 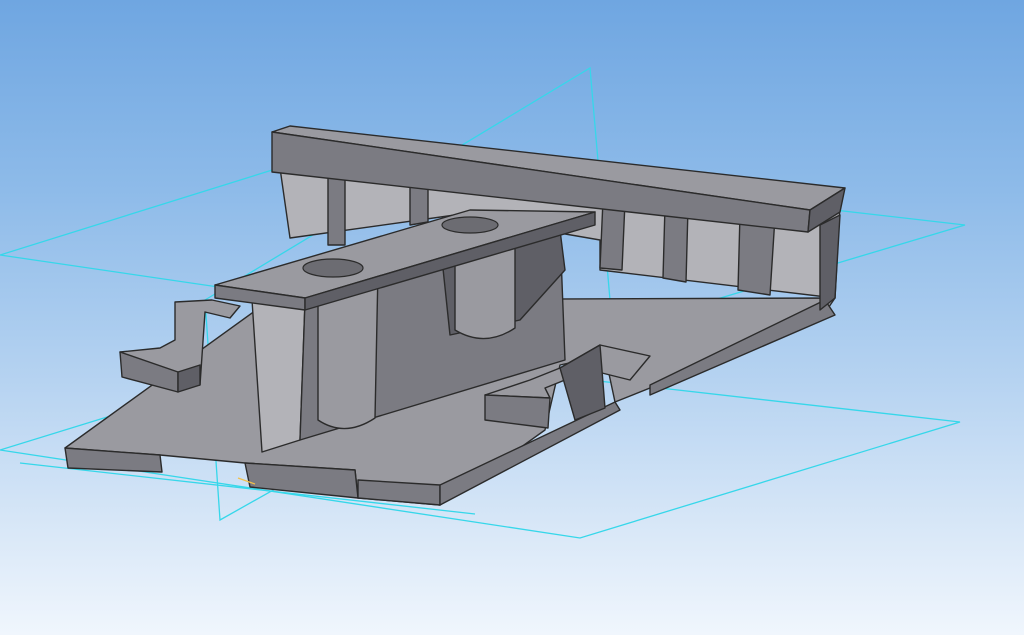 What do you see at coordinates (333, 268) in the screenshot?
I see `mounting-hole-front` at bounding box center [333, 268].